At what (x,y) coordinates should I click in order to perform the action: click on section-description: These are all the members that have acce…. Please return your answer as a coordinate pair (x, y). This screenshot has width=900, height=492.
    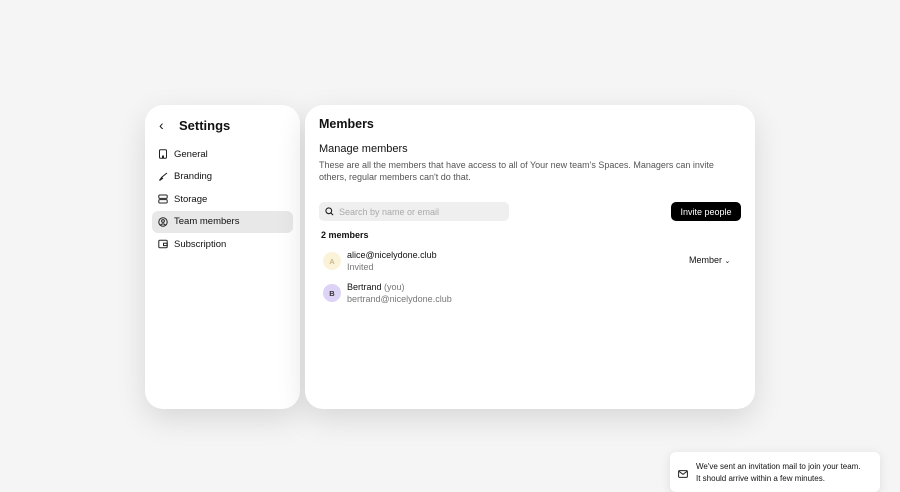
    Looking at the image, I should click on (516, 171).